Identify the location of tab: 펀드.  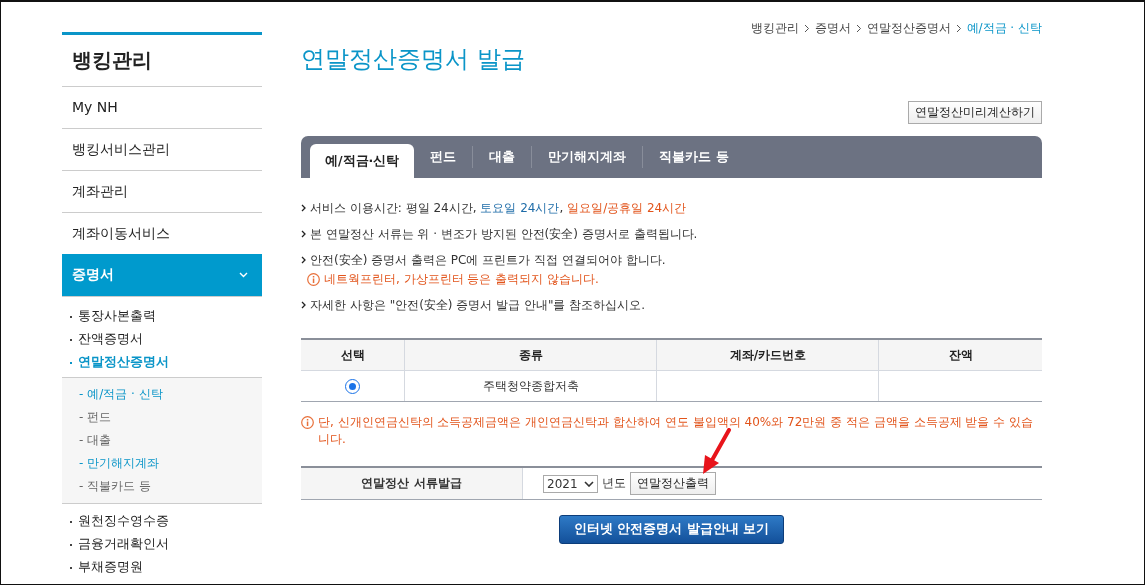
(443, 157).